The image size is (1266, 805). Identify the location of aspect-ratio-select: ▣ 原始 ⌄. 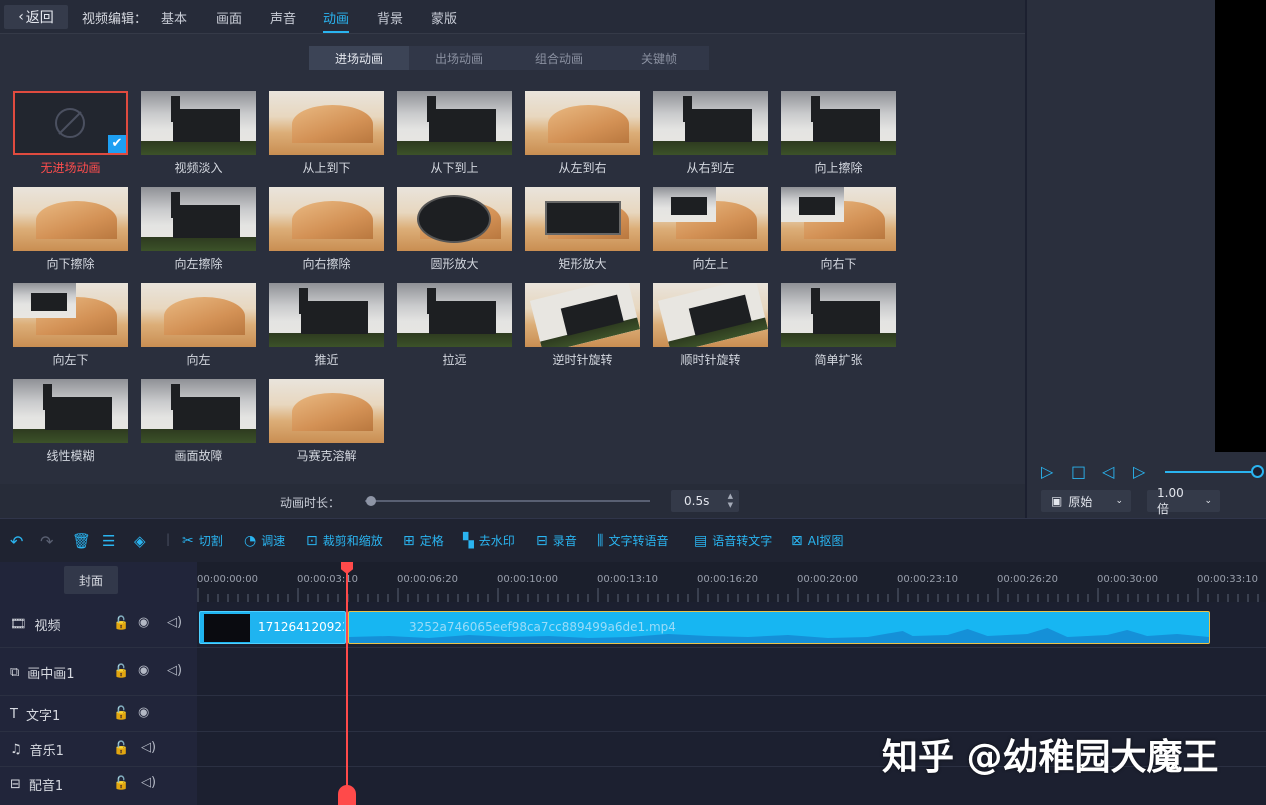
(1086, 501).